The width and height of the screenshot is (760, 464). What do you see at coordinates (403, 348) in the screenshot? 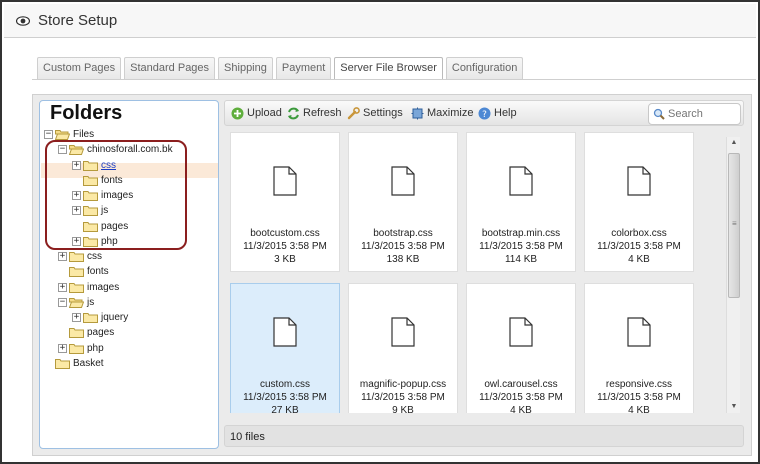
I see `file-card: magnific-popup.css 11/3/2015 3:58 PM 9 KB` at bounding box center [403, 348].